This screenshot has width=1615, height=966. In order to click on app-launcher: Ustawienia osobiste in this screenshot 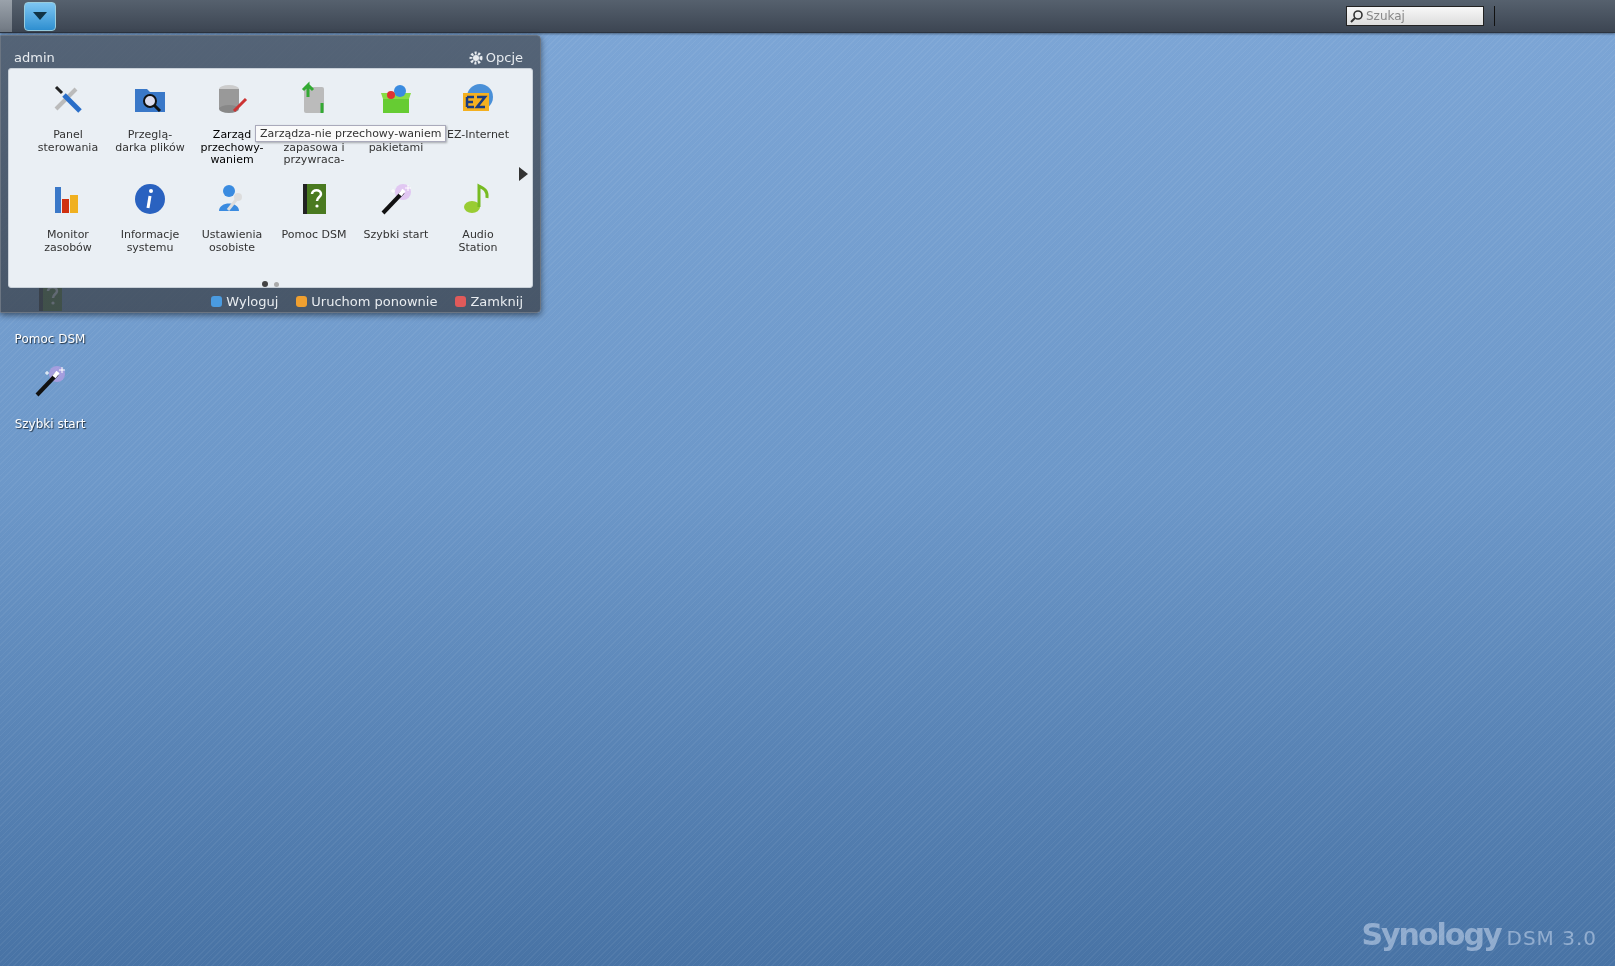, I will do `click(232, 231)`.